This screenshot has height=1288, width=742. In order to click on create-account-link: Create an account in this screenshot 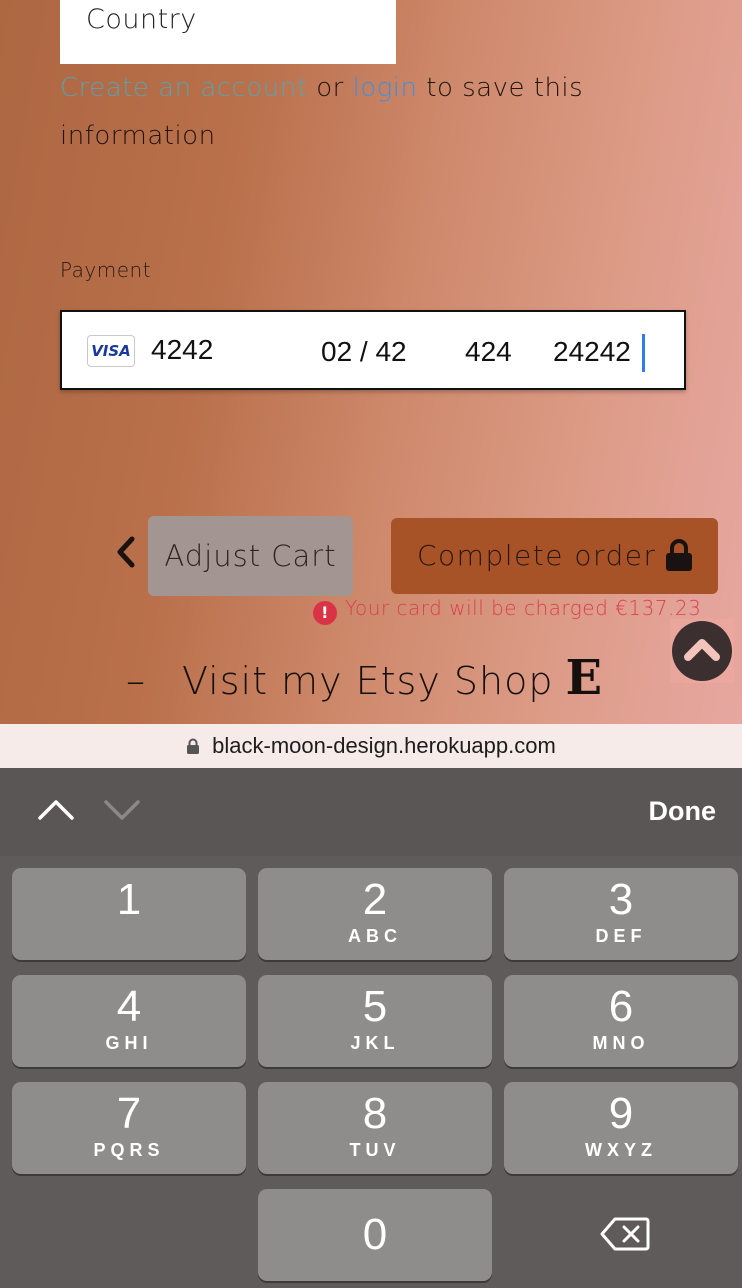, I will do `click(183, 88)`.